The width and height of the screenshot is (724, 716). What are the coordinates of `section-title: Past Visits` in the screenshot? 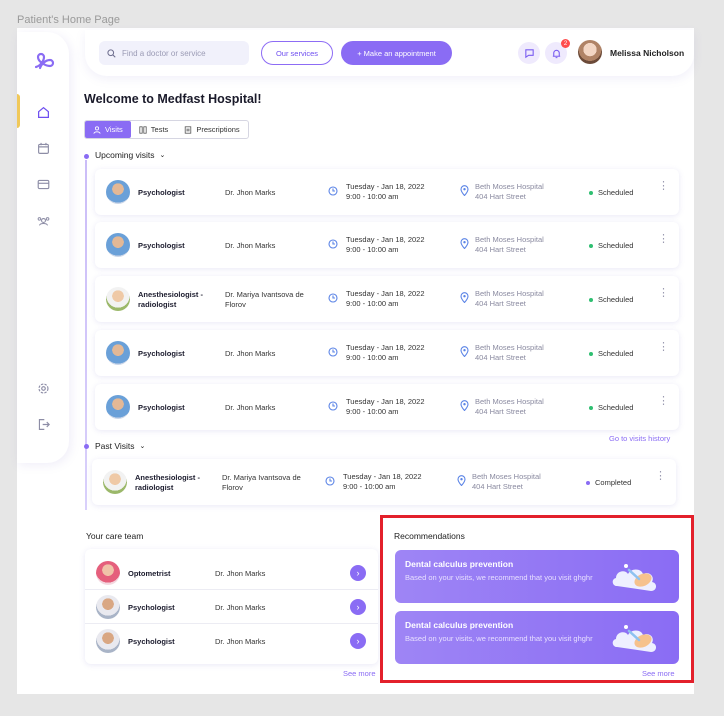 It's located at (115, 446).